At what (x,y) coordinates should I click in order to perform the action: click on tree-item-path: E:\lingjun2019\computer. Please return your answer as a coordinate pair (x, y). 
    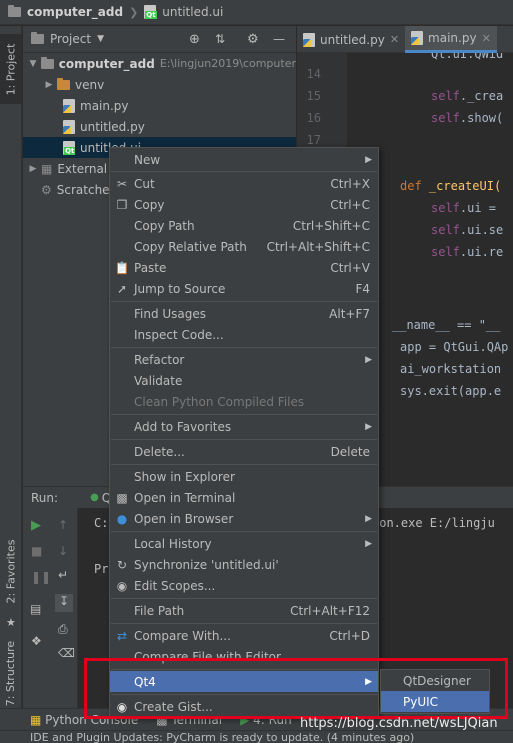
    Looking at the image, I should click on (227, 63).